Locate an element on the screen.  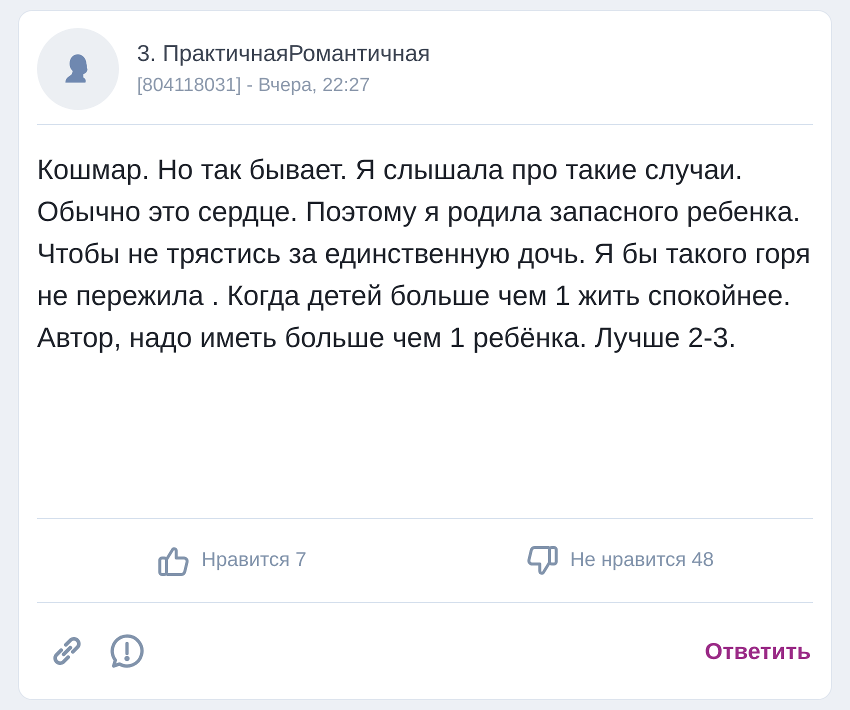
reply-button: Ответить is located at coordinates (757, 651).